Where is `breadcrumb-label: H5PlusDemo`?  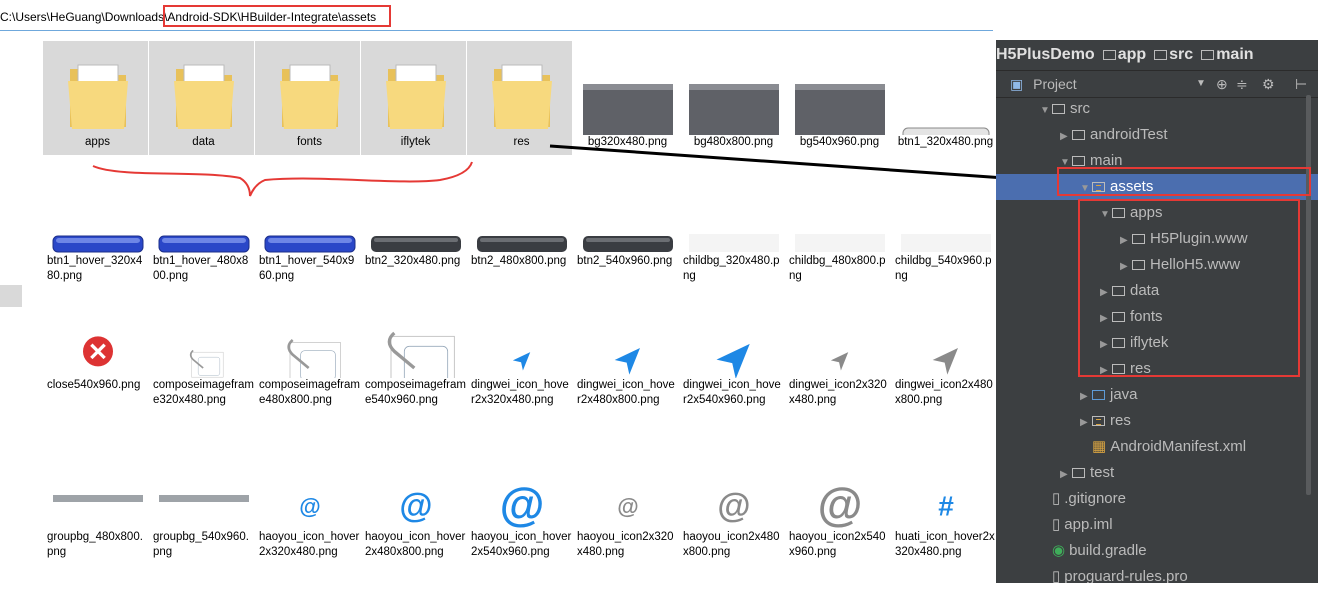 breadcrumb-label: H5PlusDemo is located at coordinates (1045, 54).